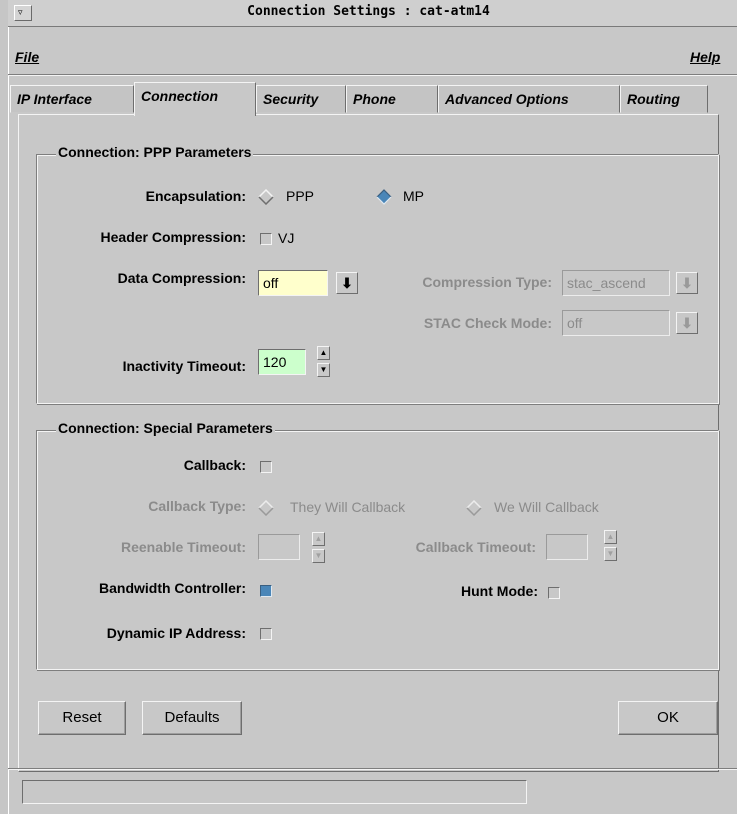 The image size is (737, 814). What do you see at coordinates (475, 547) in the screenshot?
I see `callback-timeout-label: Callback Timeout:` at bounding box center [475, 547].